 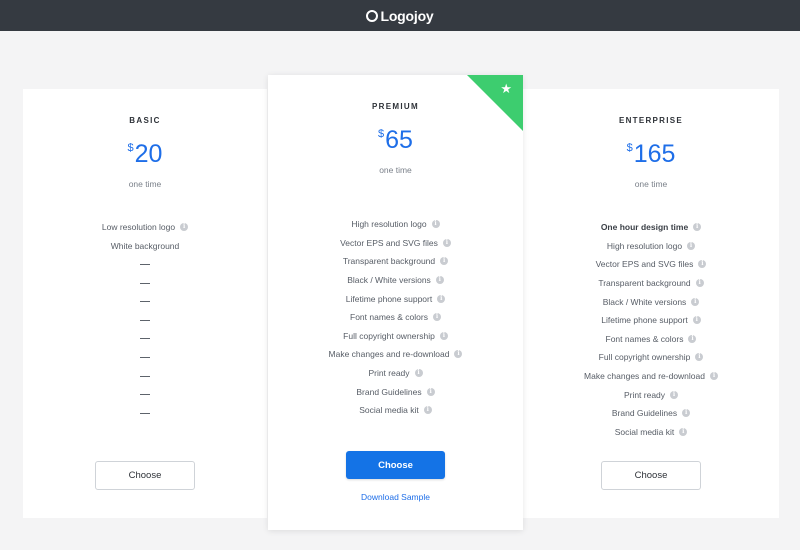 I want to click on ring-logo-icon, so click(x=372, y=15).